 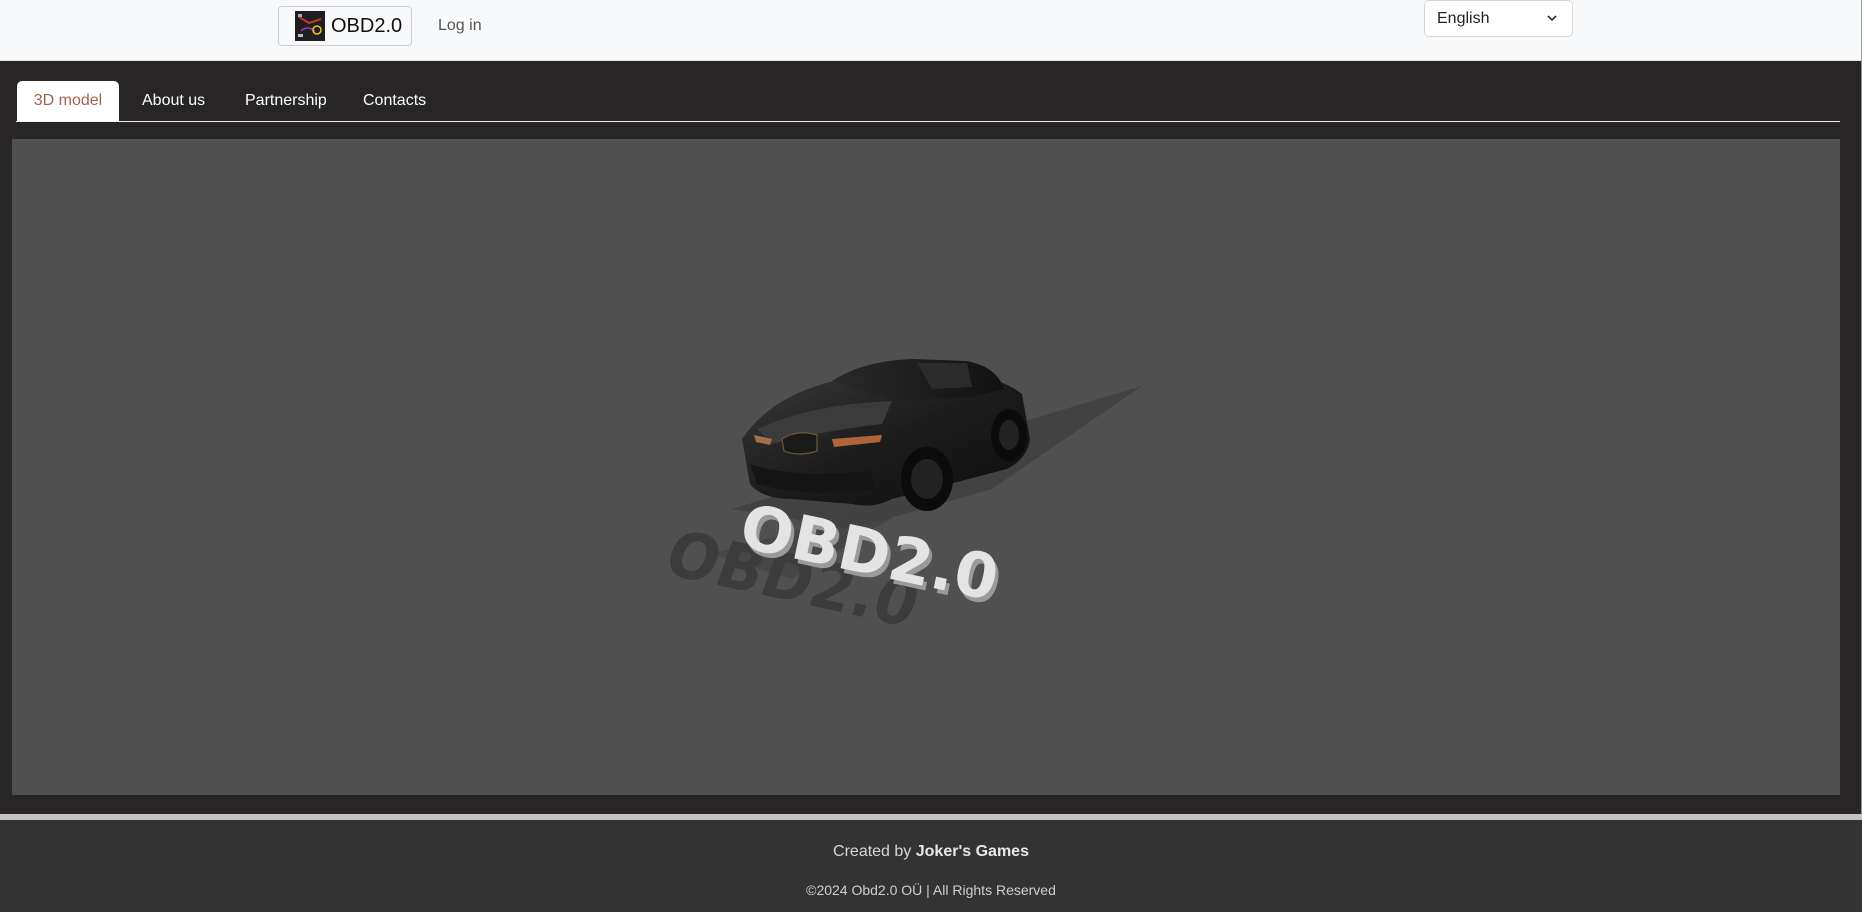 What do you see at coordinates (367, 25) in the screenshot?
I see `brand-name: OBD2.0` at bounding box center [367, 25].